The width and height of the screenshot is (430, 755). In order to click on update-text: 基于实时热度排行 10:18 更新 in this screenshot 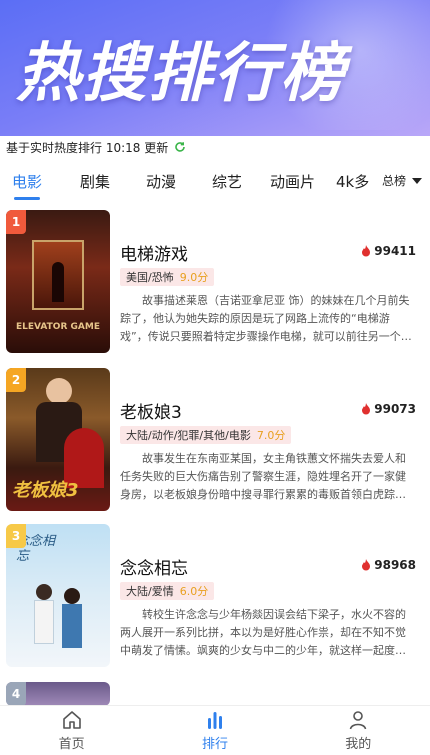, I will do `click(87, 147)`.